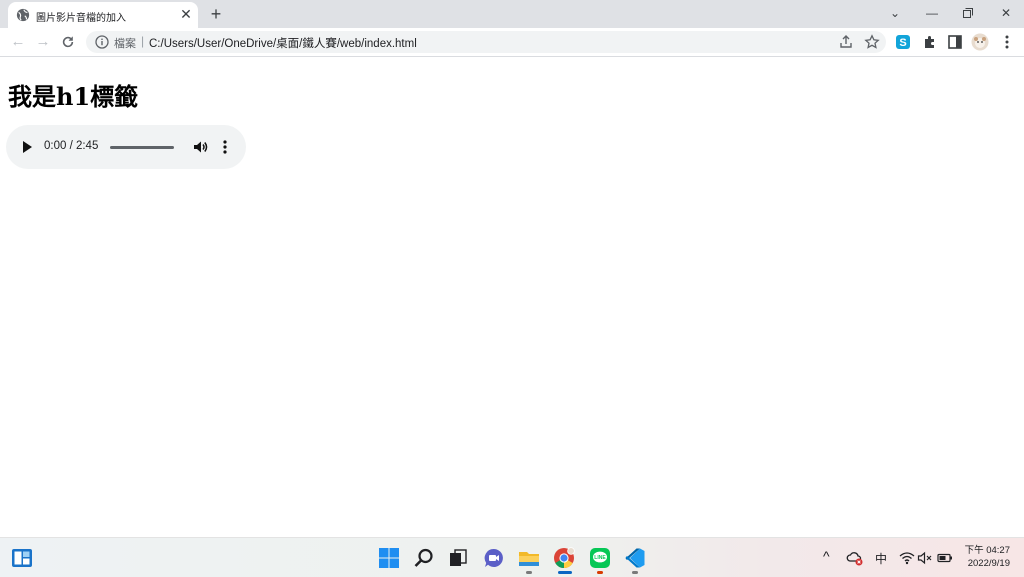 Image resolution: width=1024 pixels, height=577 pixels. I want to click on active-app-indicator, so click(565, 572).